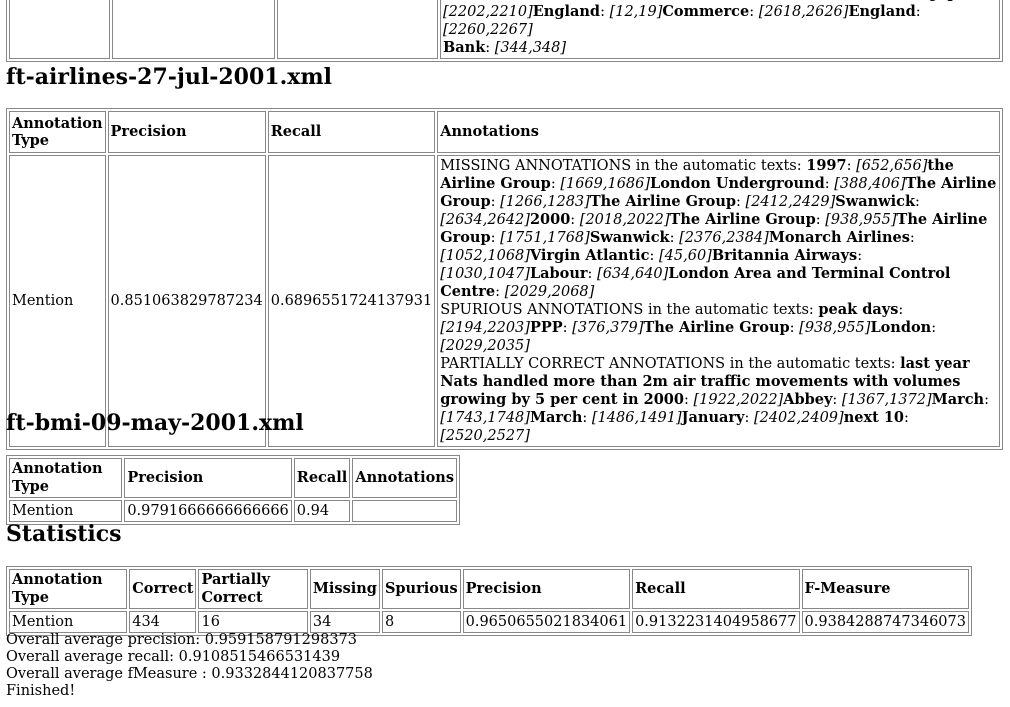  Describe the element at coordinates (485, 220) in the screenshot. I see `annotation-offset: [2634,2642]` at that location.